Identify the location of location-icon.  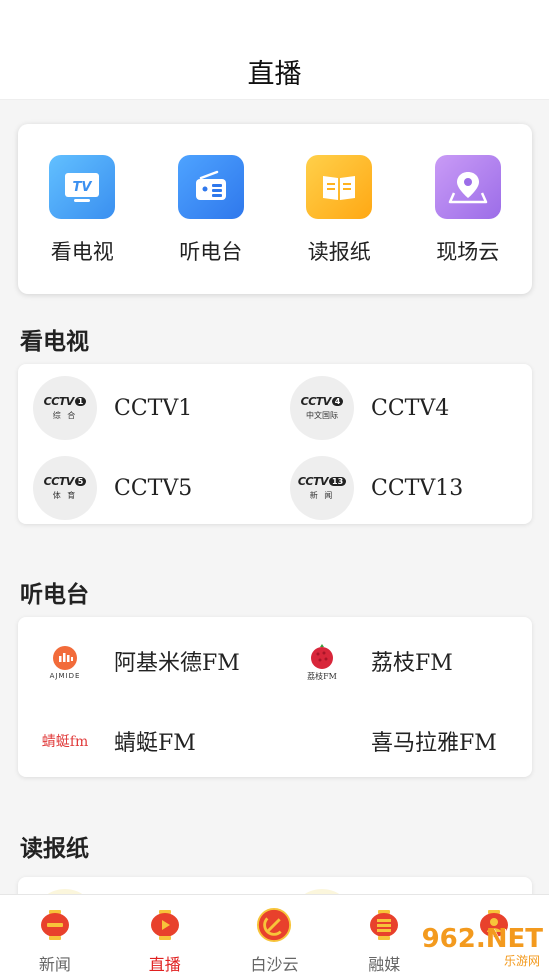
(467, 187).